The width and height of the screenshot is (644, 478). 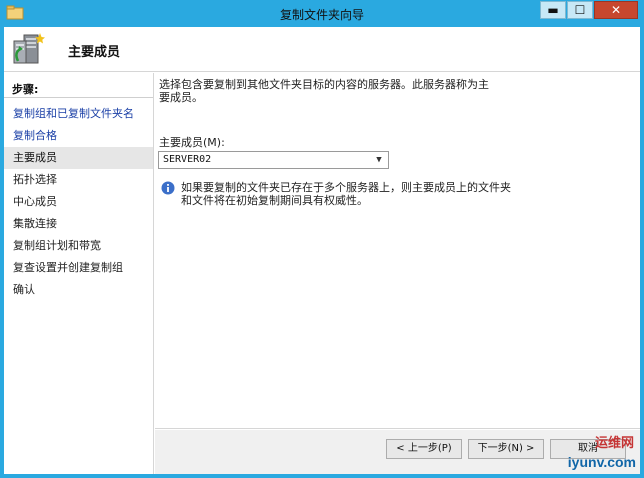 I want to click on primary-member-label: 主要成员(M):, so click(x=192, y=142).